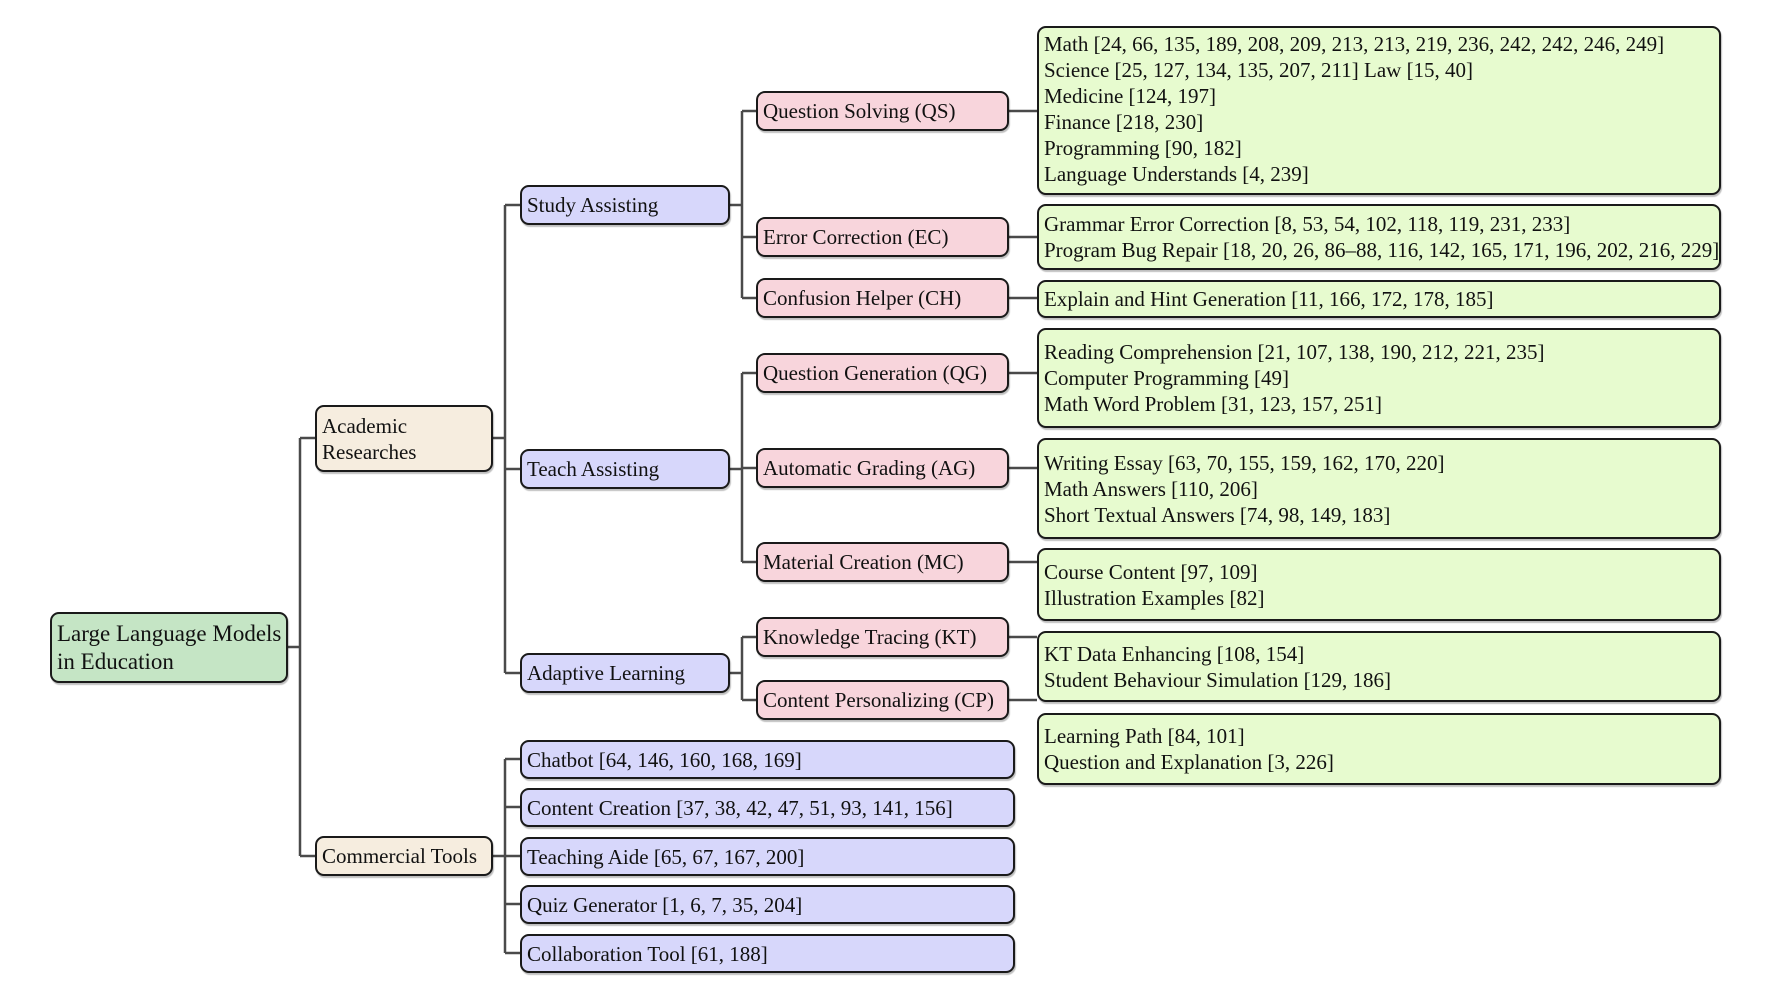  Describe the element at coordinates (870, 637) in the screenshot. I see `task-label: Knowledge Tracing (KT)` at that location.